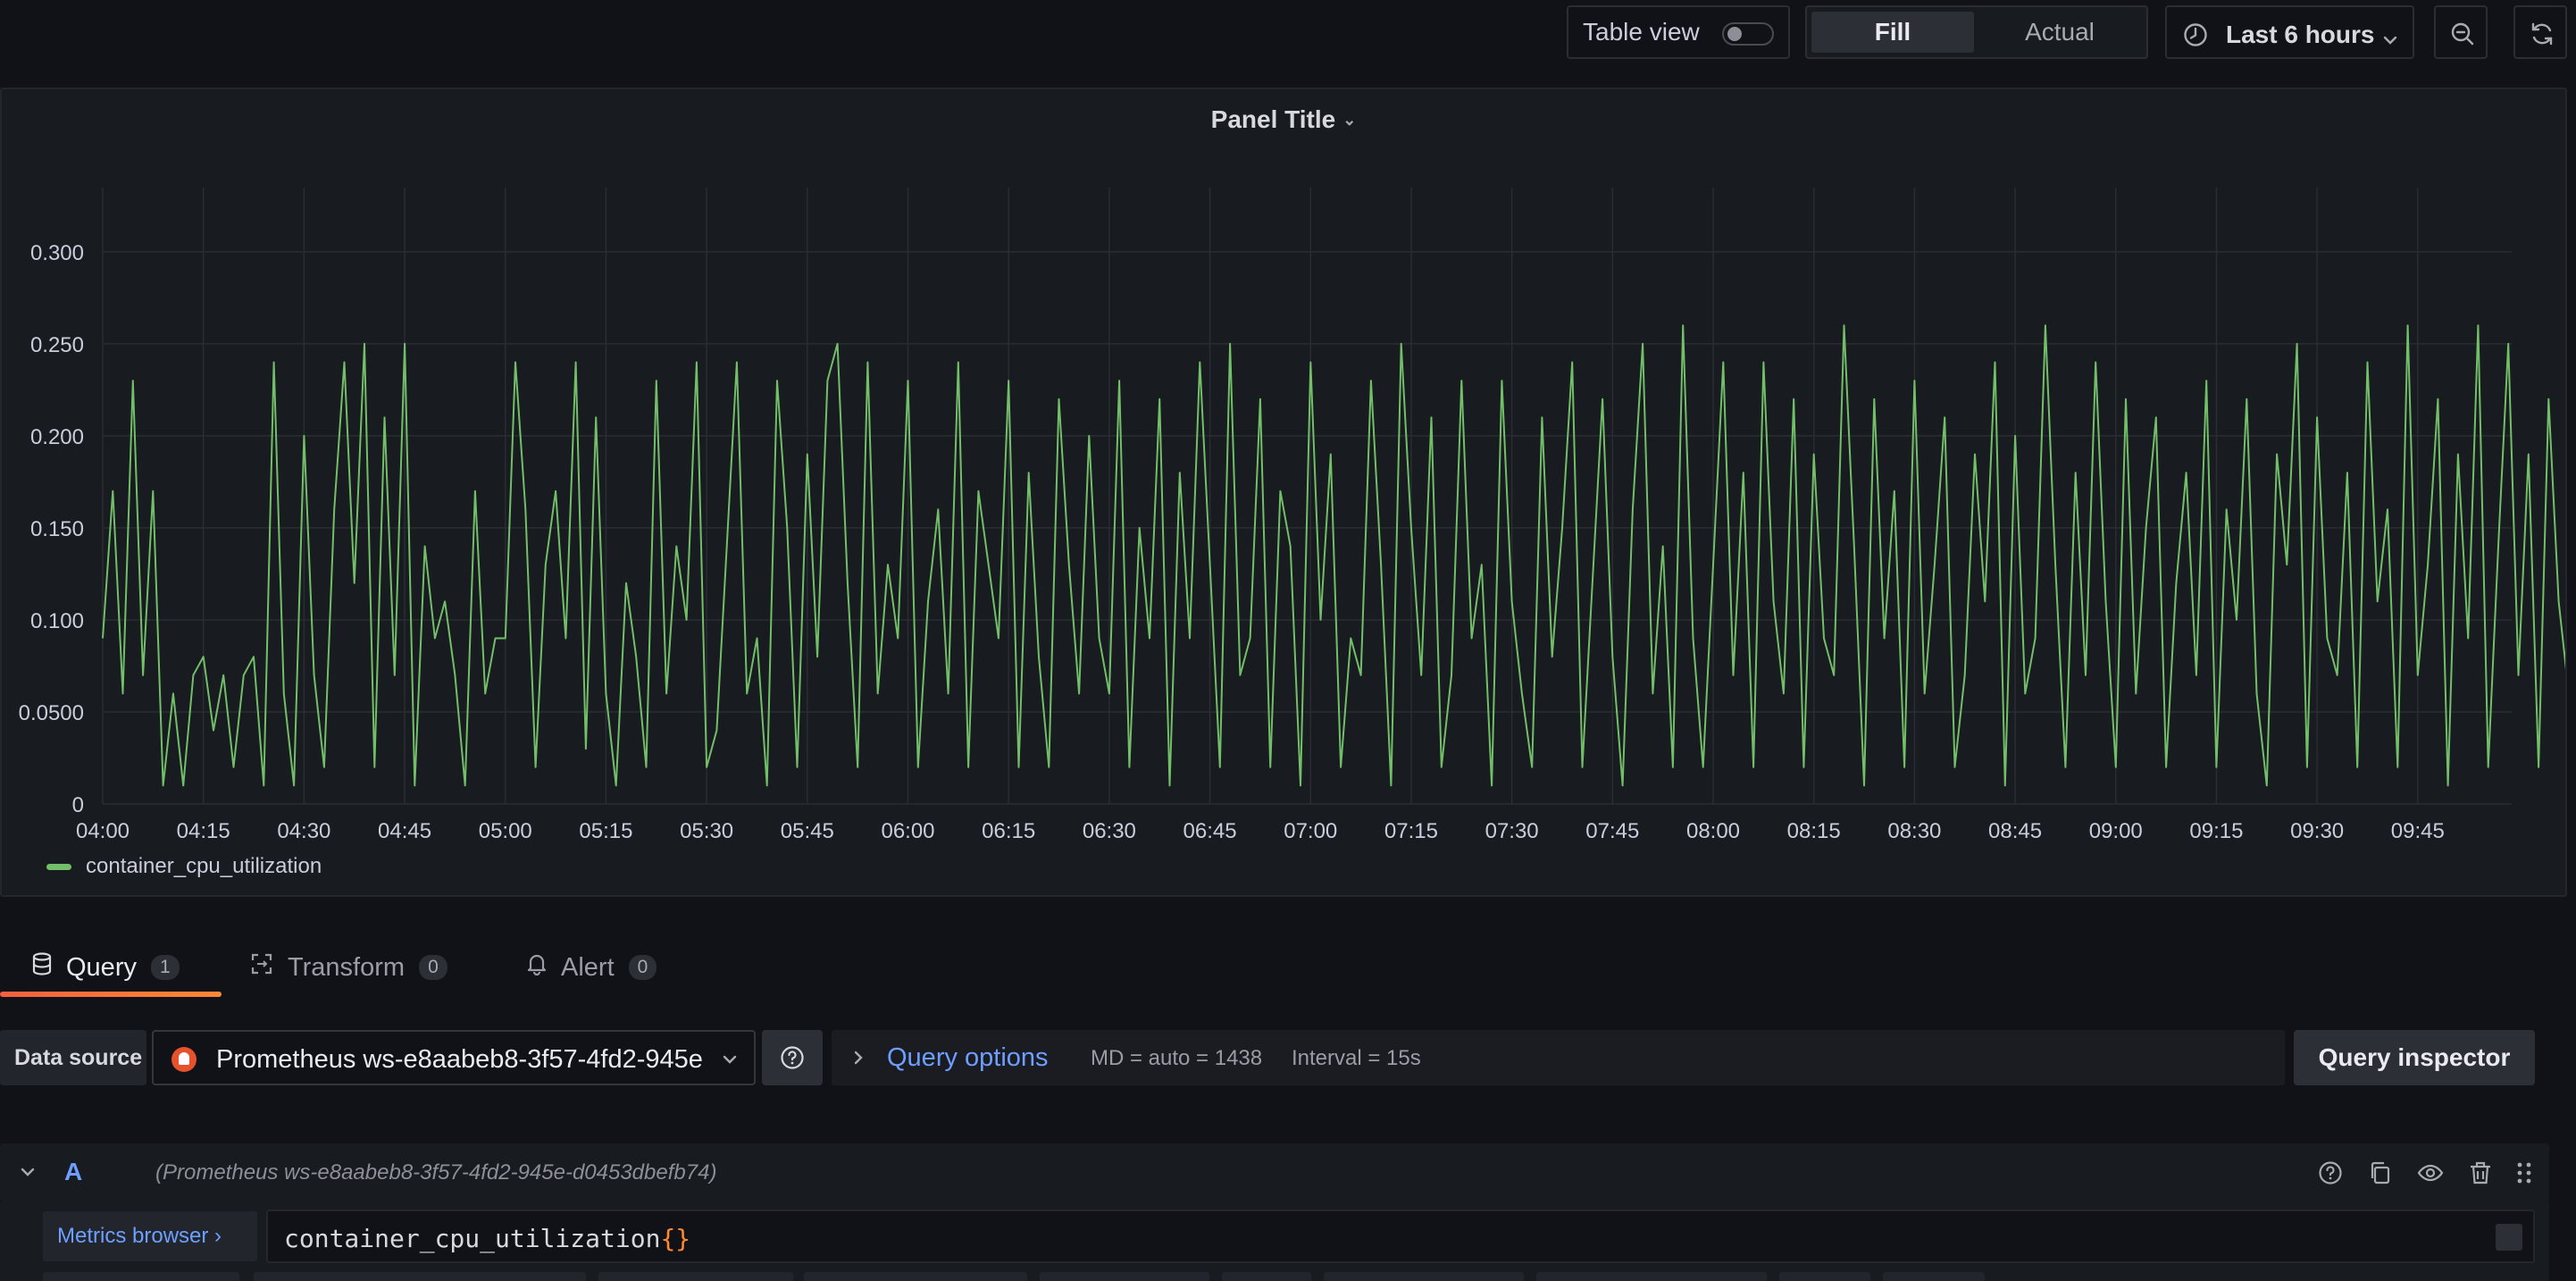  Describe the element at coordinates (78, 805) in the screenshot. I see `y-tick-label: 0` at that location.